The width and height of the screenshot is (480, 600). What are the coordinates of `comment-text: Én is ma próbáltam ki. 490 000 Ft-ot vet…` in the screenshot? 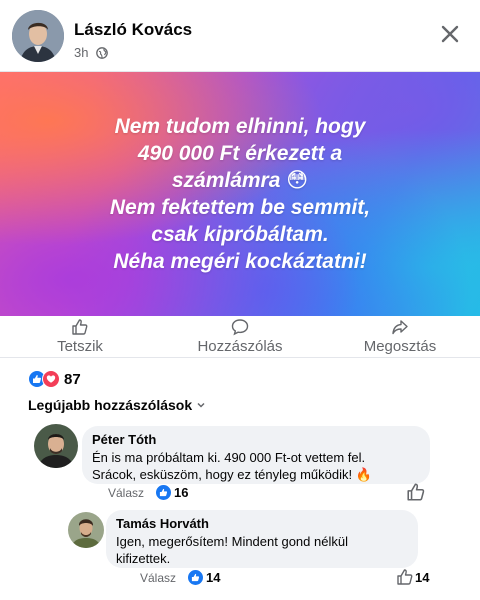 It's located at (229, 457).